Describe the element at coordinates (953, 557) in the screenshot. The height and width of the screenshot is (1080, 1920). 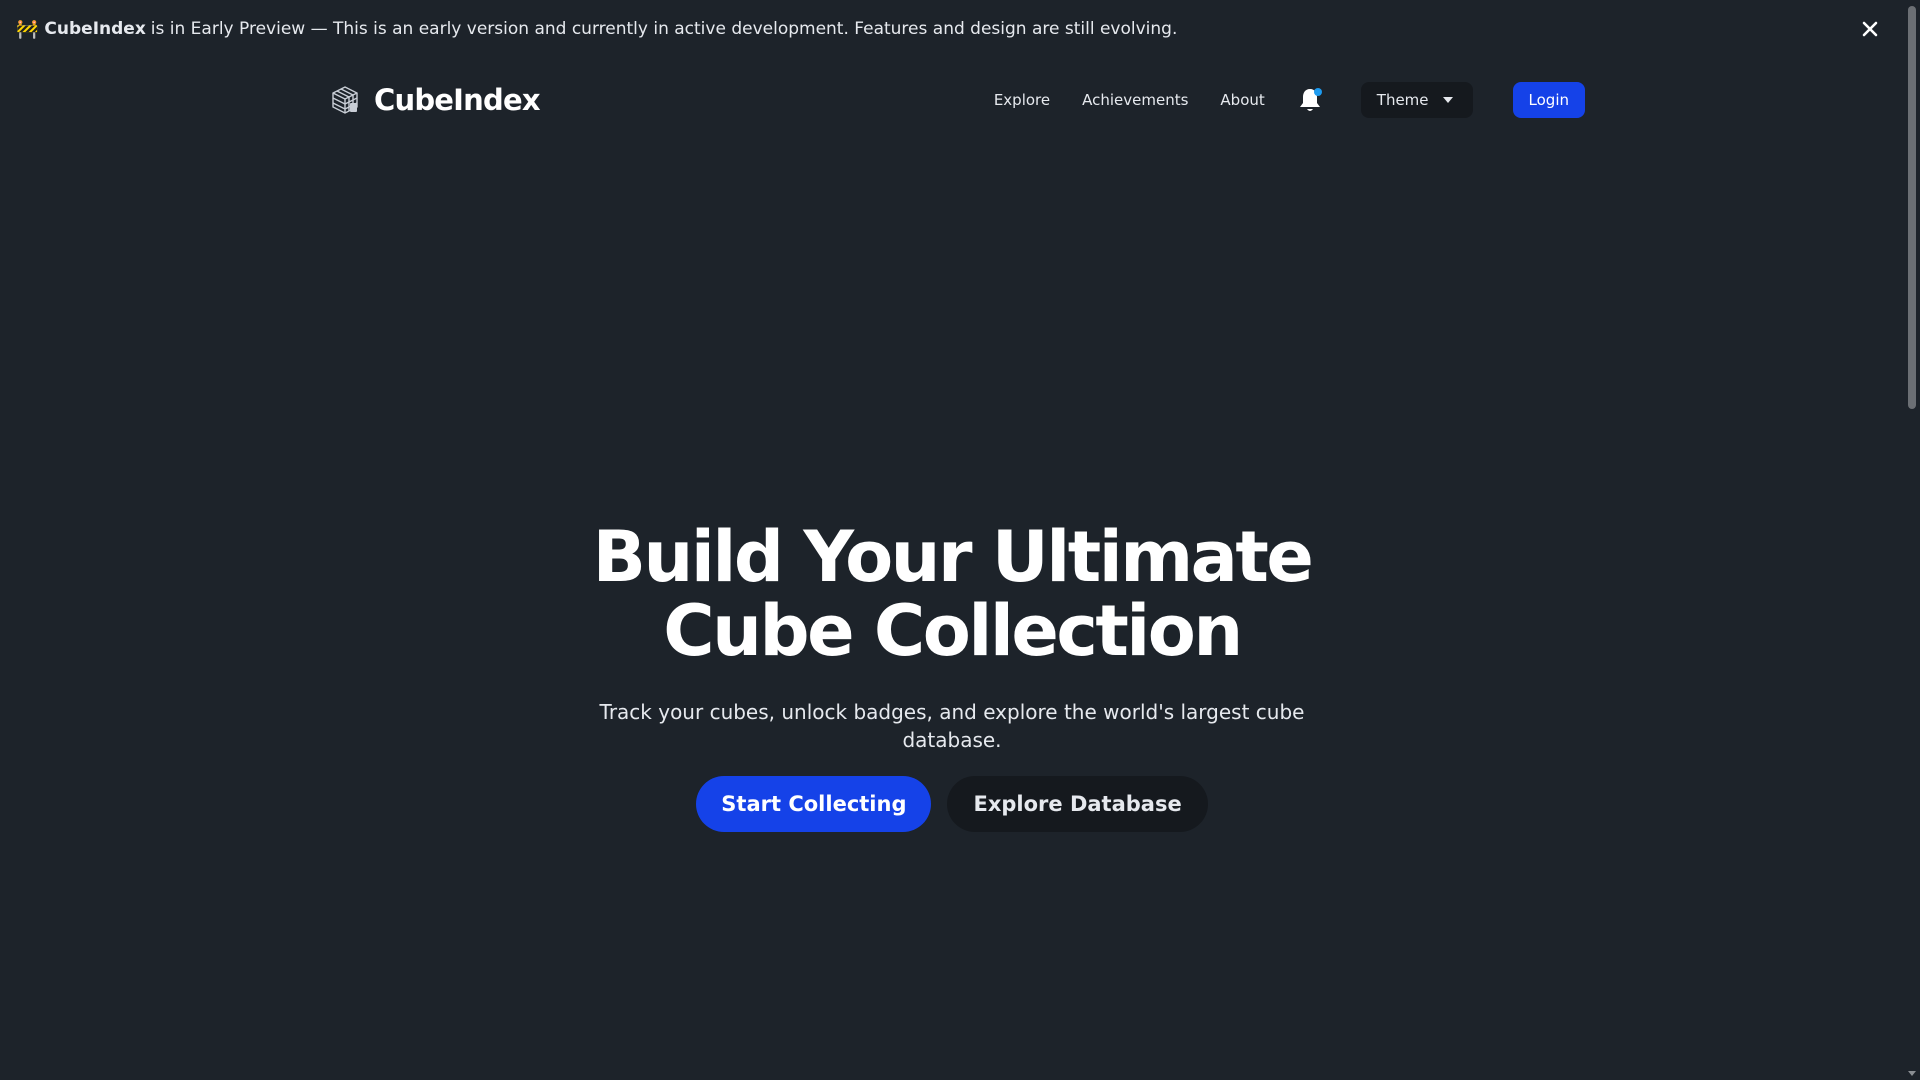
I see `hero-title-line1: Build Your Ultimate` at that location.